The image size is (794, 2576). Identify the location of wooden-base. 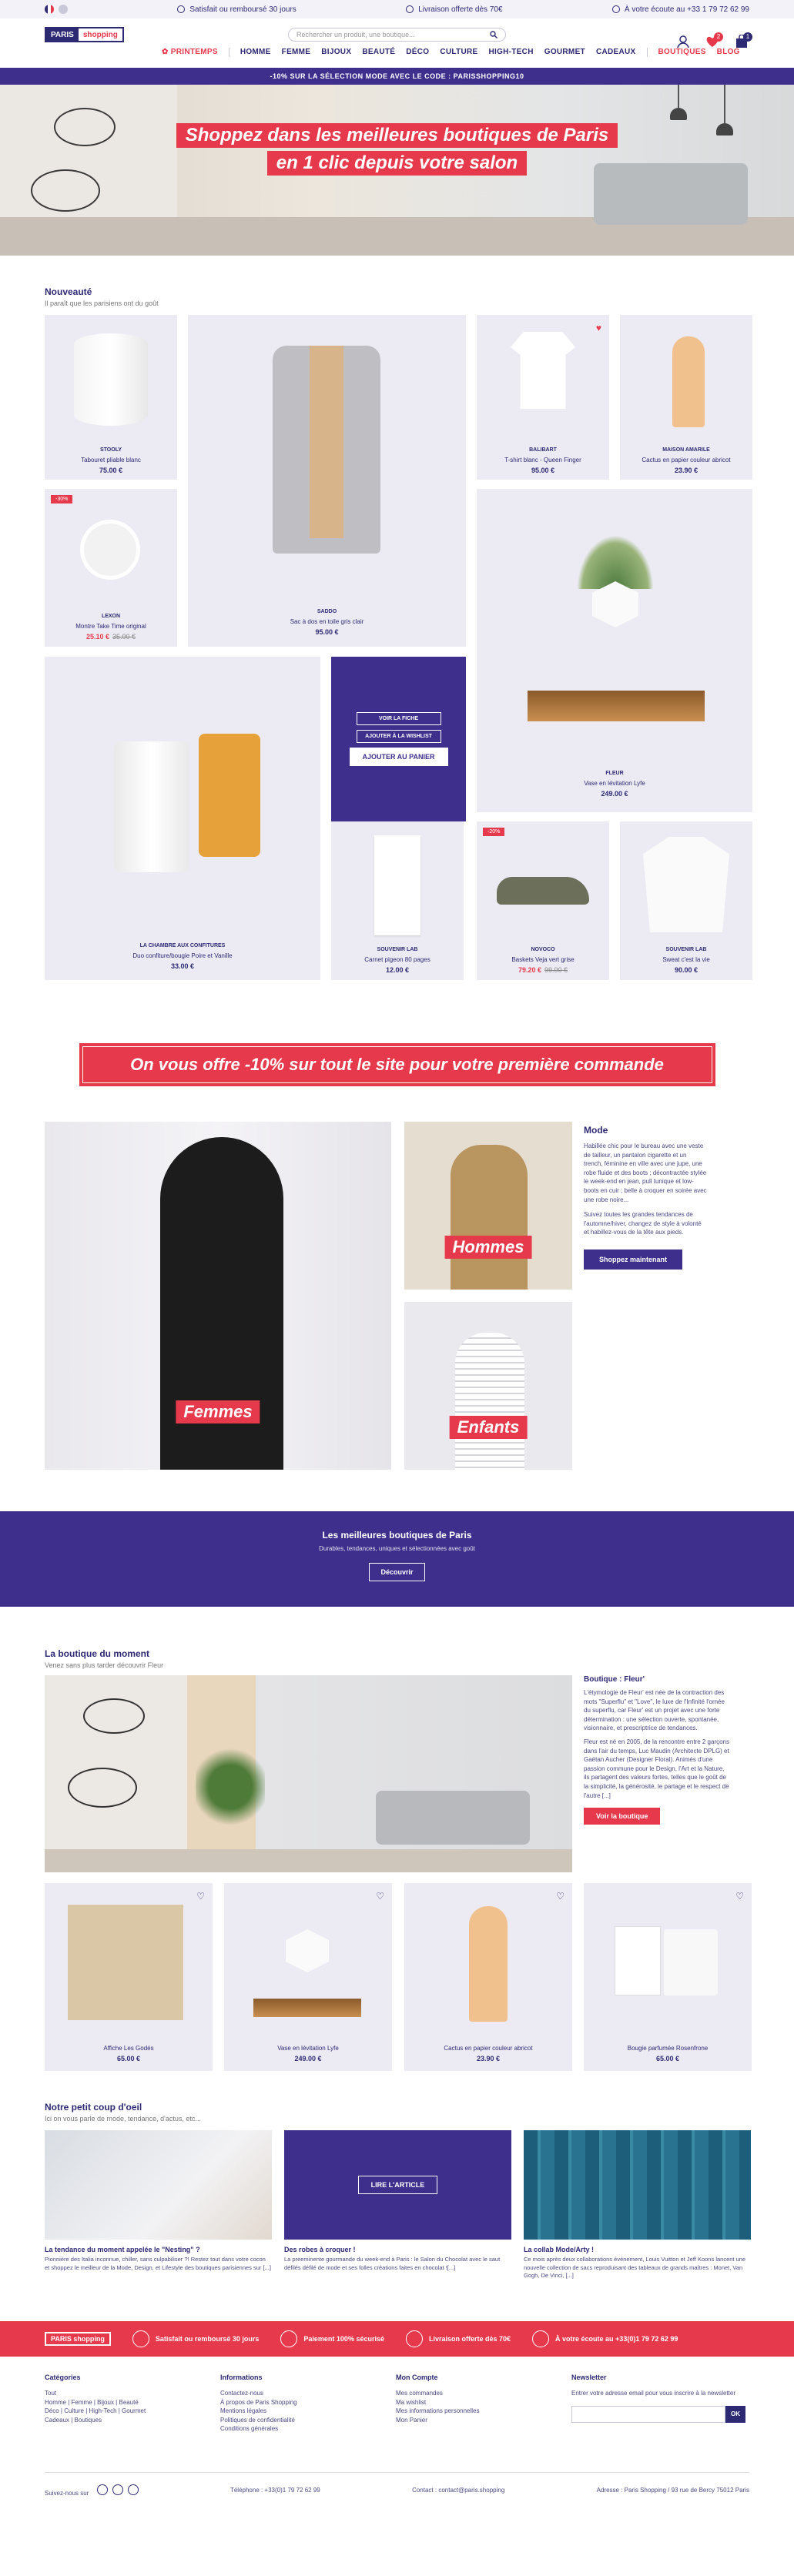
(616, 706).